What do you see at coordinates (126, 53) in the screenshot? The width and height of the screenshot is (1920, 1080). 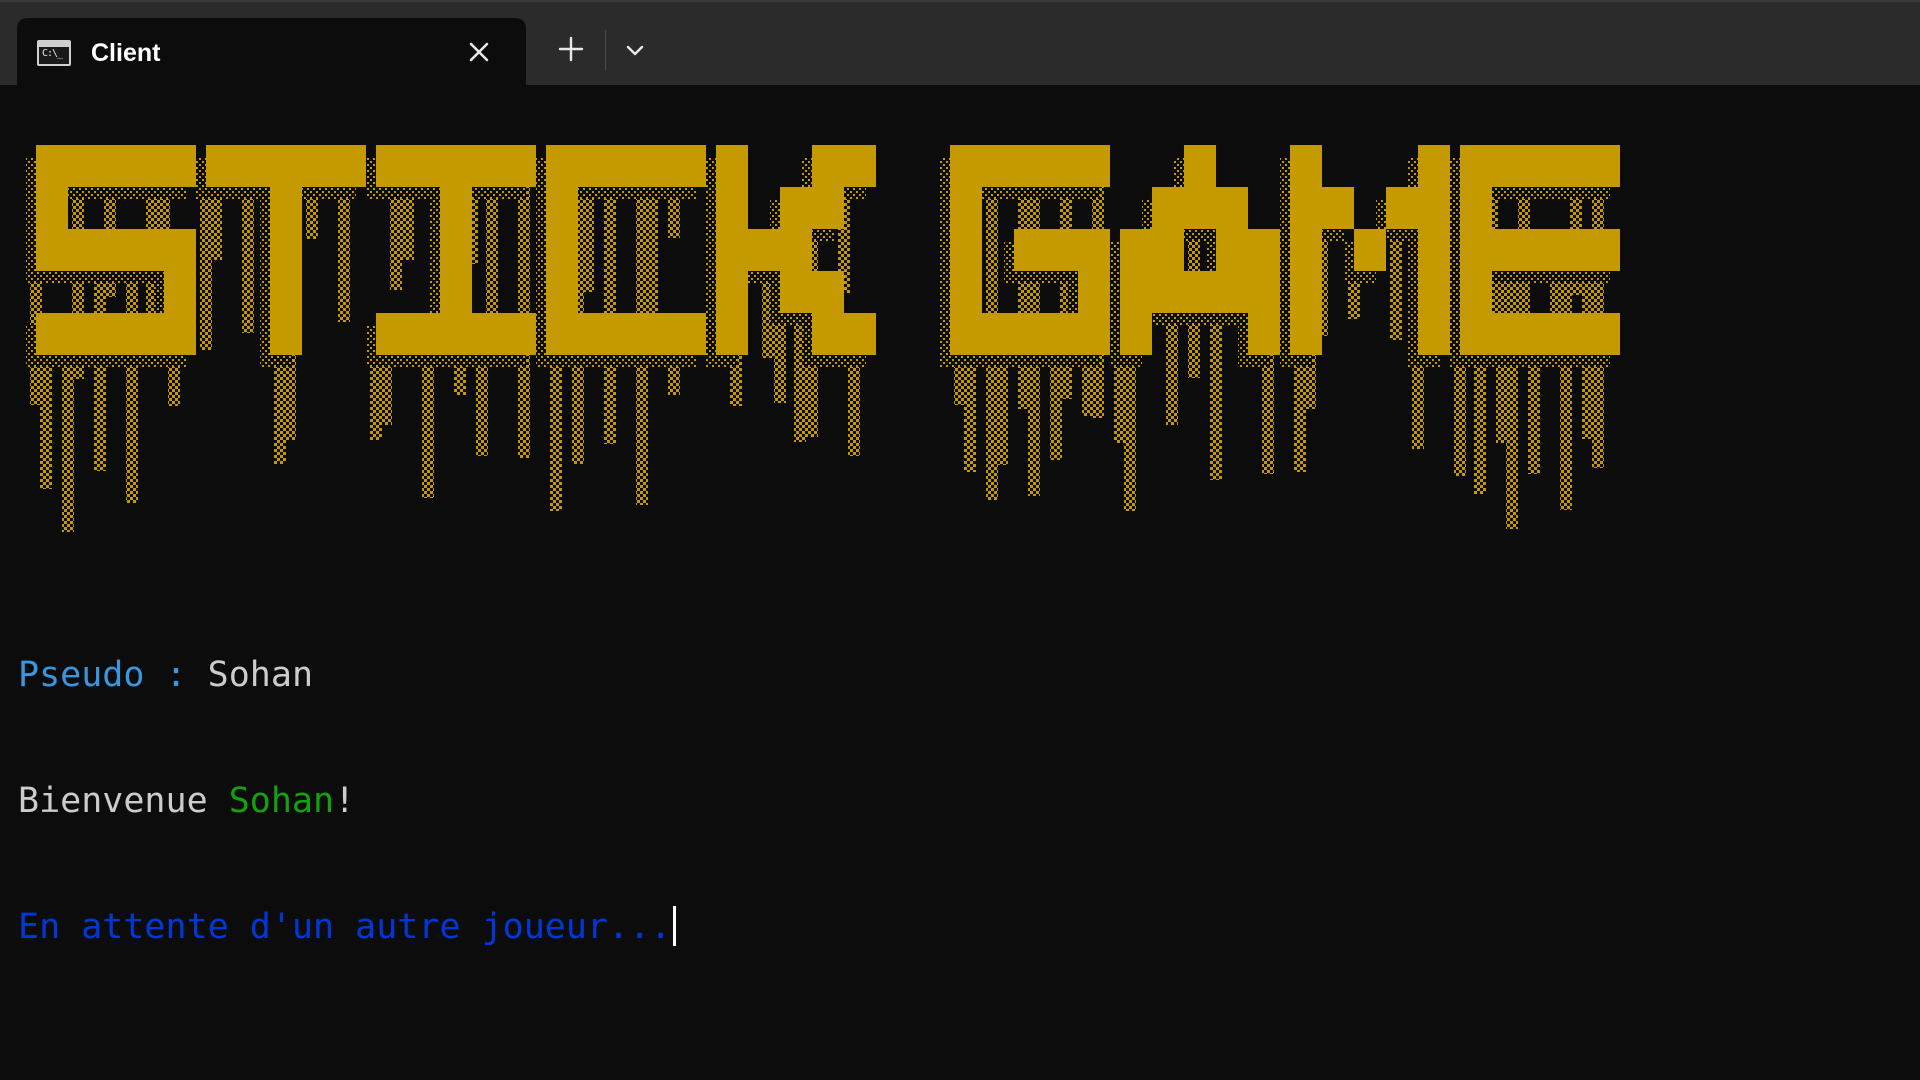 I see `tab-title: Client` at bounding box center [126, 53].